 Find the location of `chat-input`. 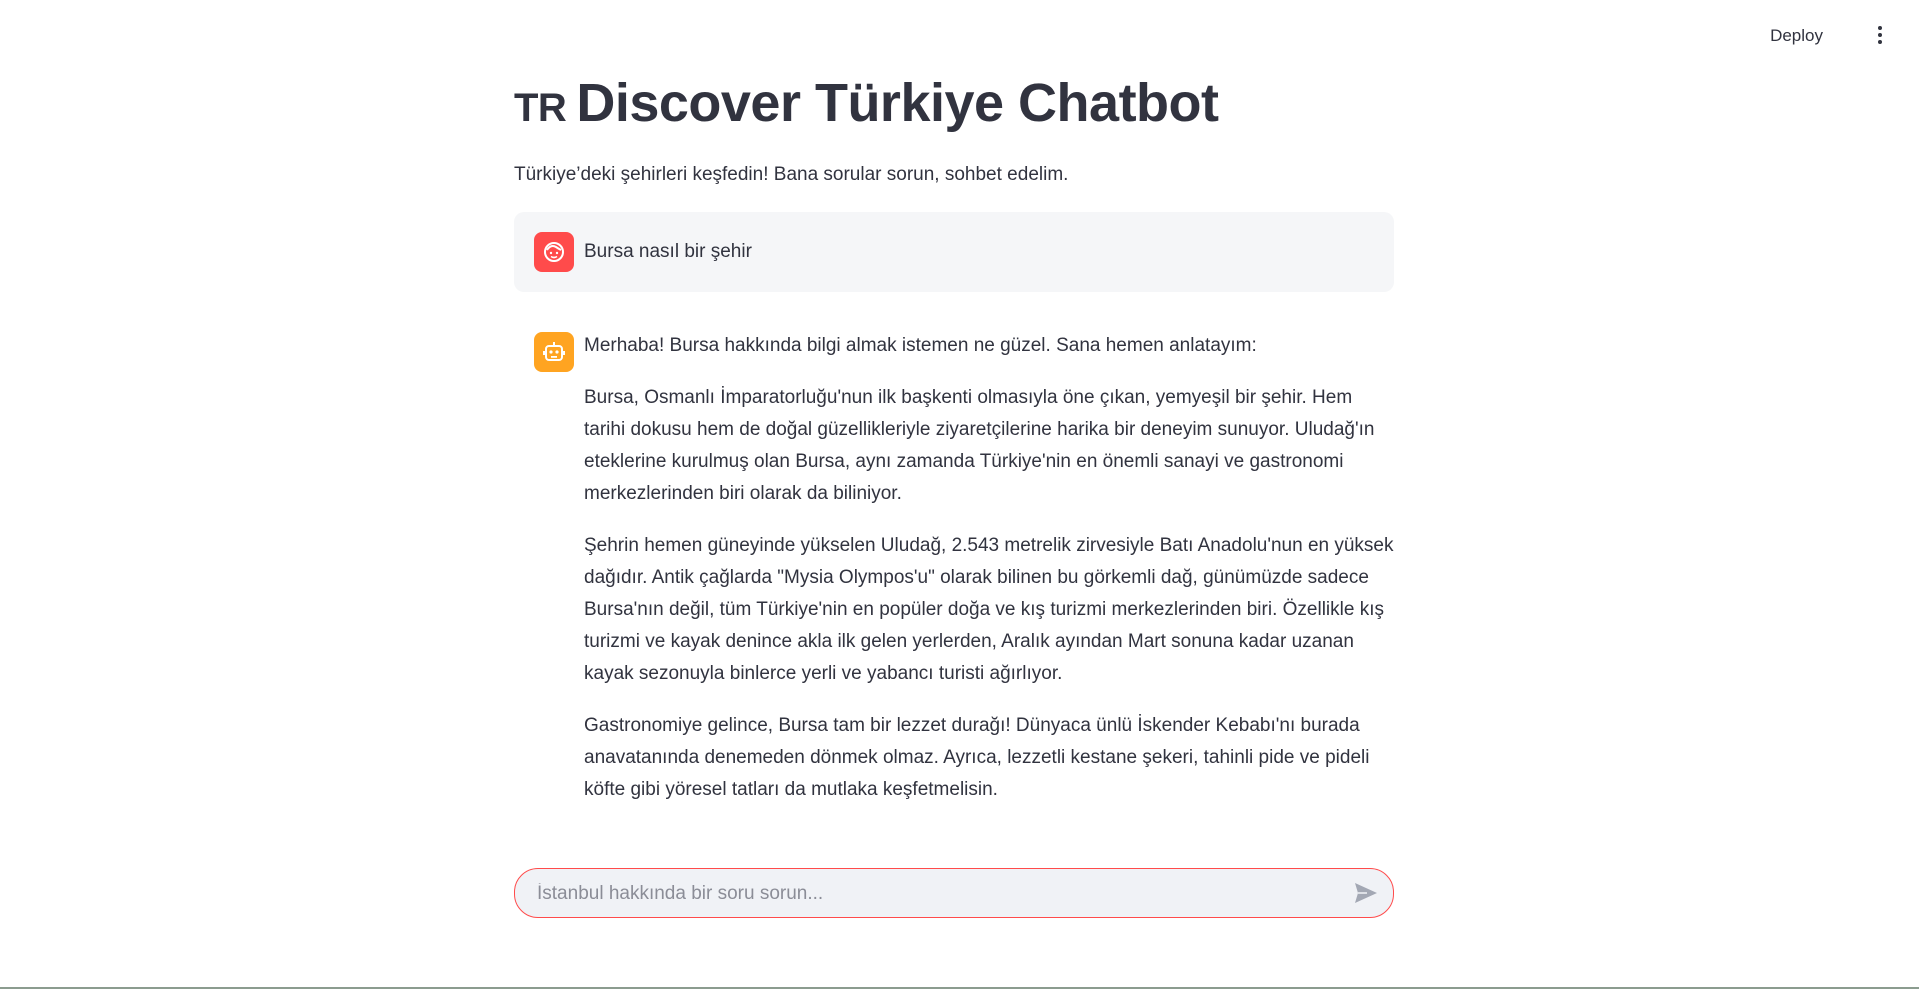

chat-input is located at coordinates (937, 894).